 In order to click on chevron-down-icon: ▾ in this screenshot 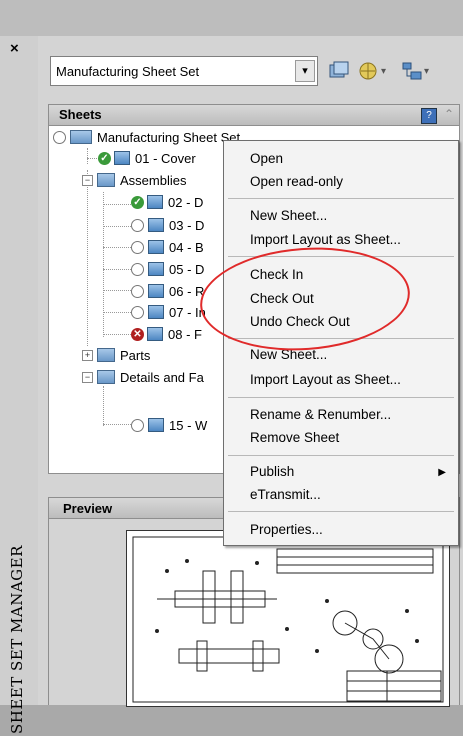, I will do `click(305, 71)`.